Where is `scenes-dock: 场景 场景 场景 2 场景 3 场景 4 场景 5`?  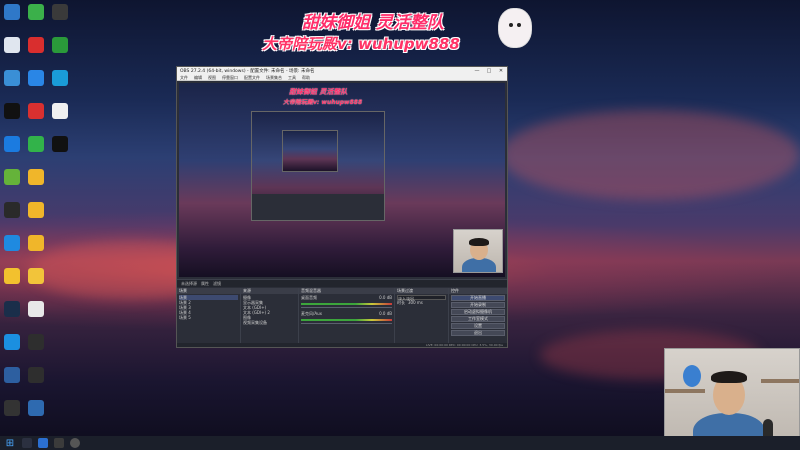 scenes-dock: 场景 场景 场景 2 场景 3 场景 4 场景 5 is located at coordinates (209, 316).